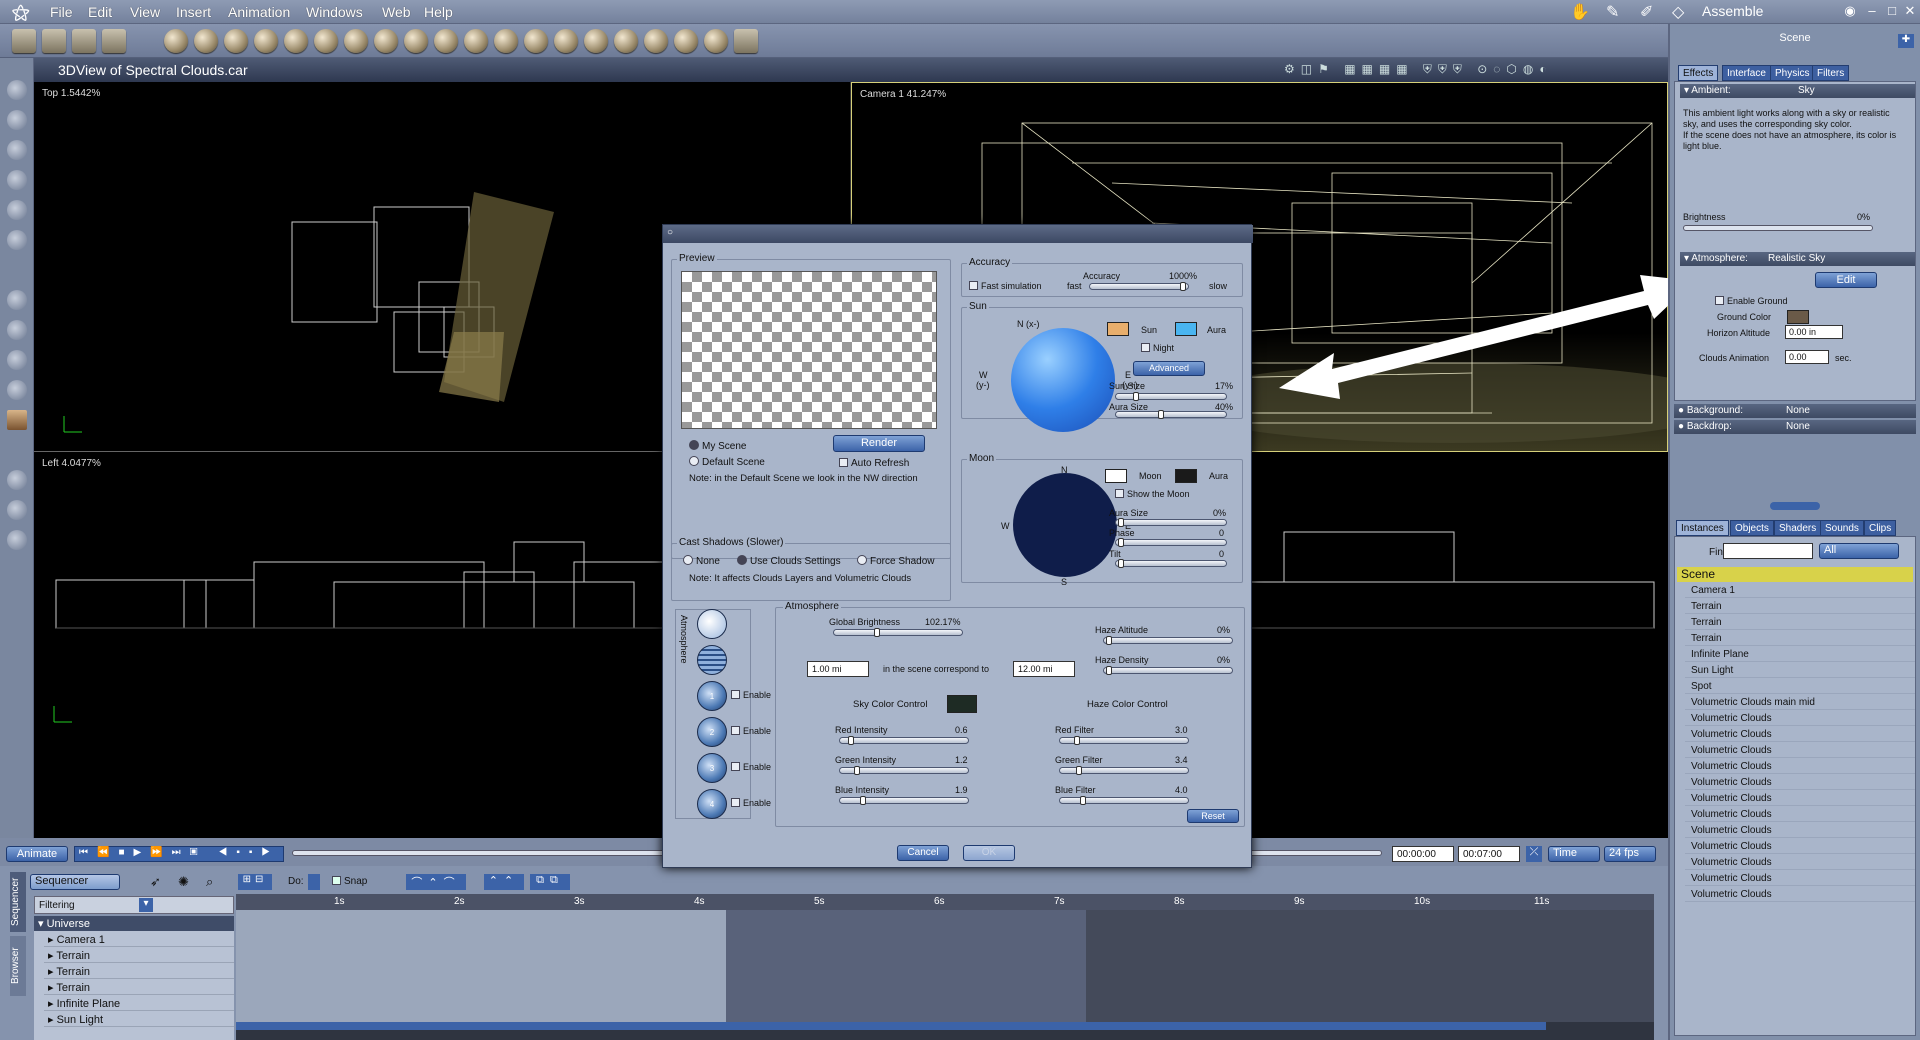 This screenshot has width=1920, height=1040. Describe the element at coordinates (1806, 90) in the screenshot. I see `ambient-value: Sky` at that location.